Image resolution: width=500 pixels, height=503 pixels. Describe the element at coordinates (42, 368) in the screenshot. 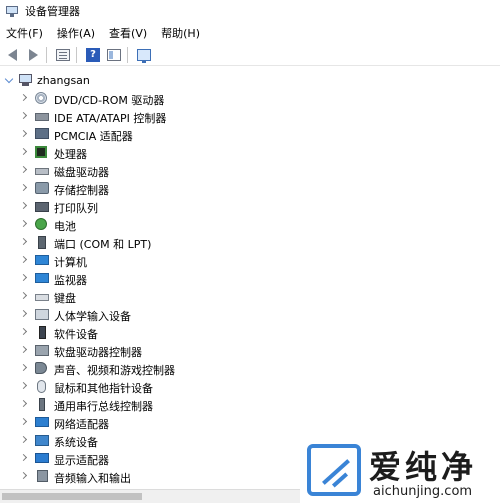

I see `sound-controller-icon` at that location.